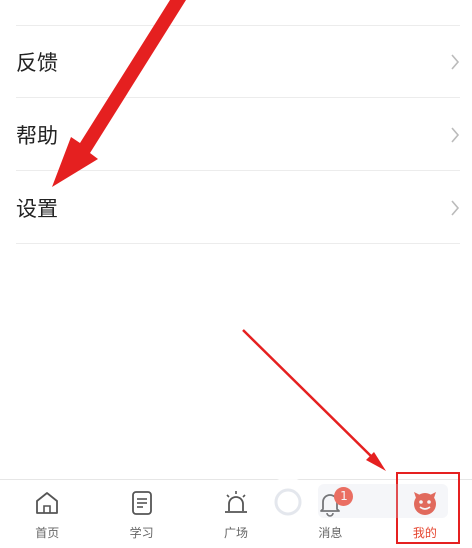 The image size is (472, 548). Describe the element at coordinates (376, 461) in the screenshot. I see `thin-arrow-head` at that location.